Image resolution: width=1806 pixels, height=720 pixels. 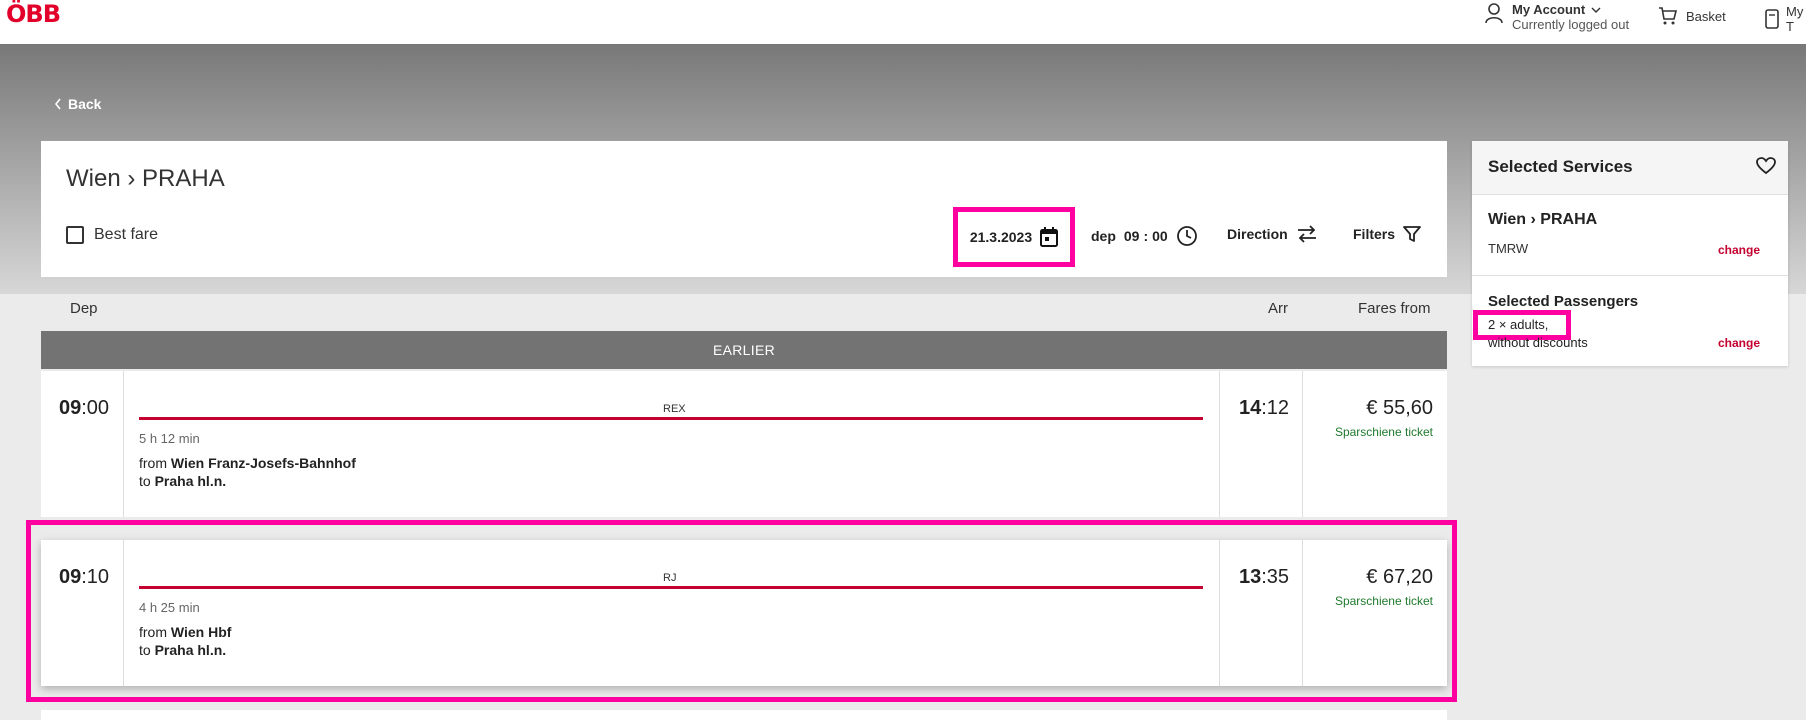 I want to click on departure-time: 09:00, so click(x=84, y=408).